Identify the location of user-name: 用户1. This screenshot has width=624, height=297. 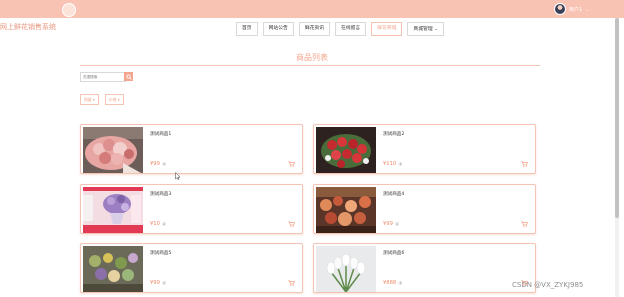
(575, 9).